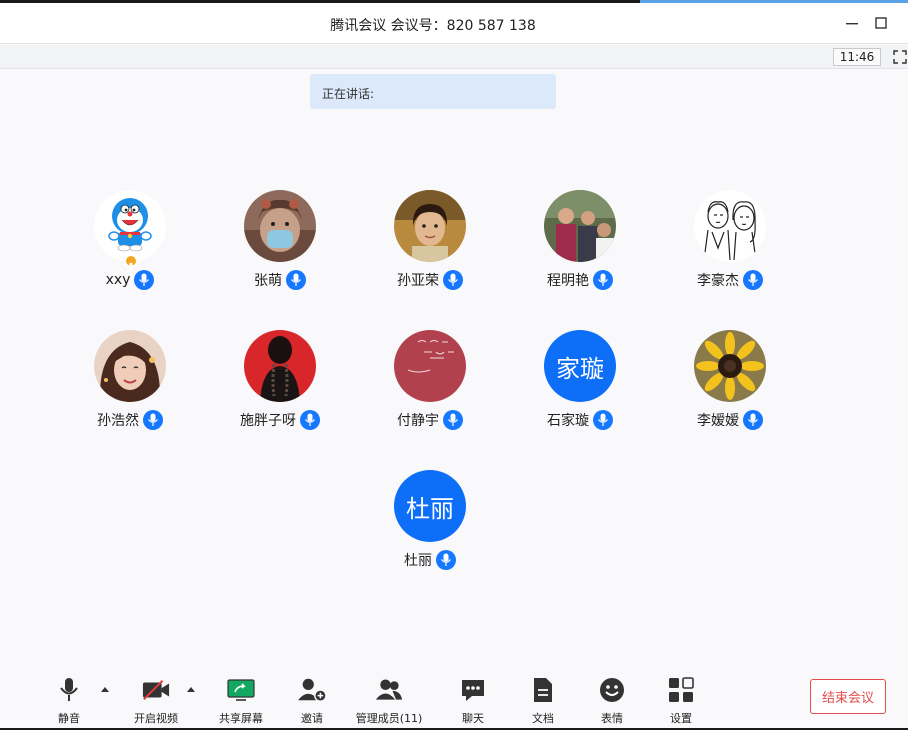 This screenshot has width=908, height=730. I want to click on microphone-icon, so click(69, 689).